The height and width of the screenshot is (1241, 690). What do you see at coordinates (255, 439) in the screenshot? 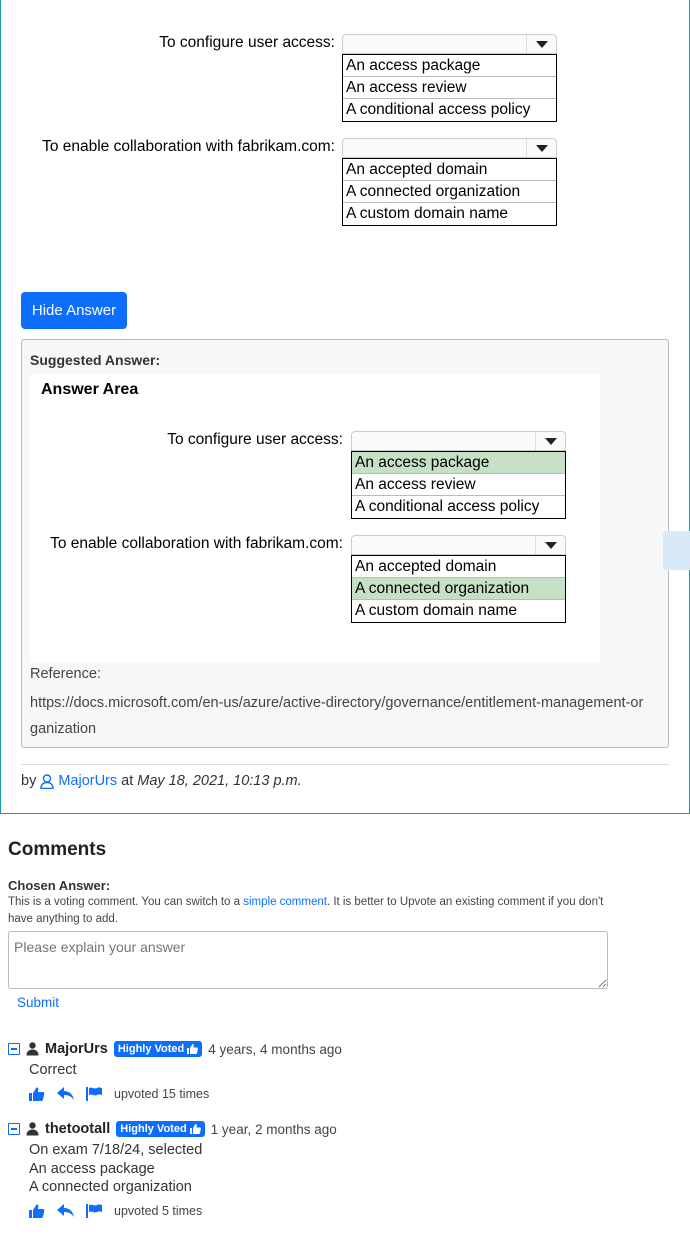
I see `answer-row1-label: To configure user access:` at bounding box center [255, 439].